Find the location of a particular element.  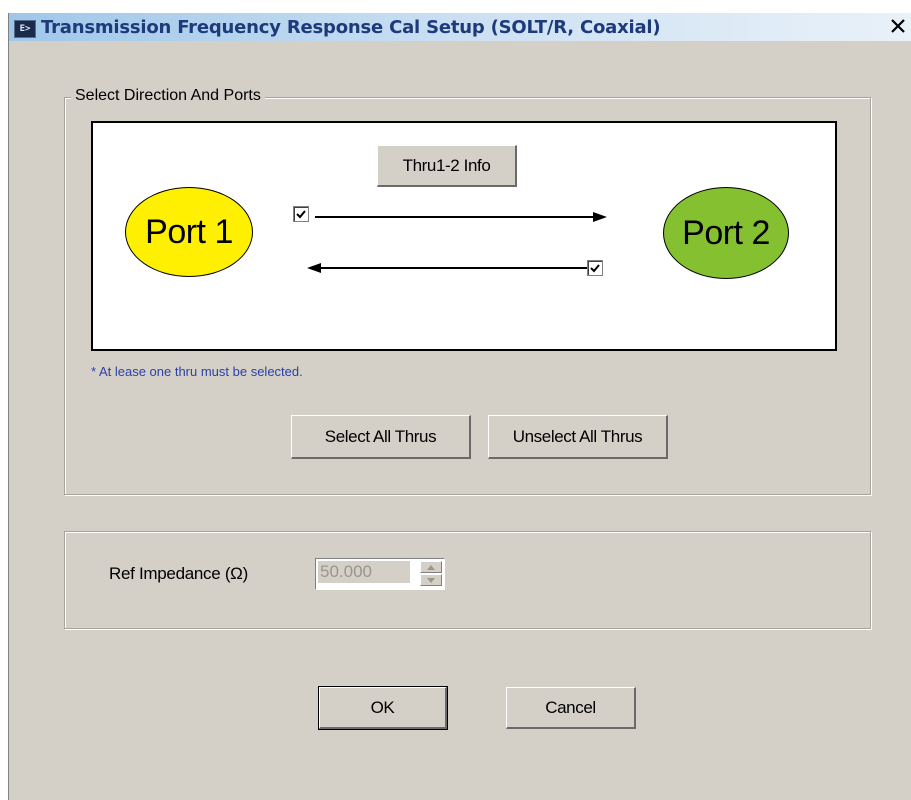

port-1-node: Port 1 is located at coordinates (189, 232).